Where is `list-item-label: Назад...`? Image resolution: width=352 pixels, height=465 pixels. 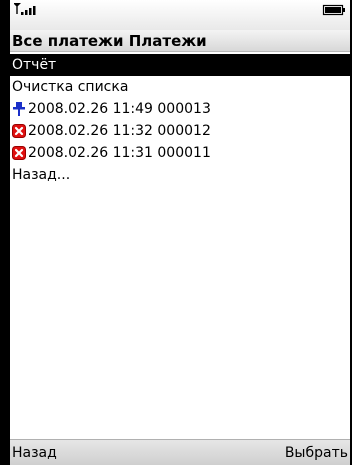
list-item-label: Назад... is located at coordinates (41, 175).